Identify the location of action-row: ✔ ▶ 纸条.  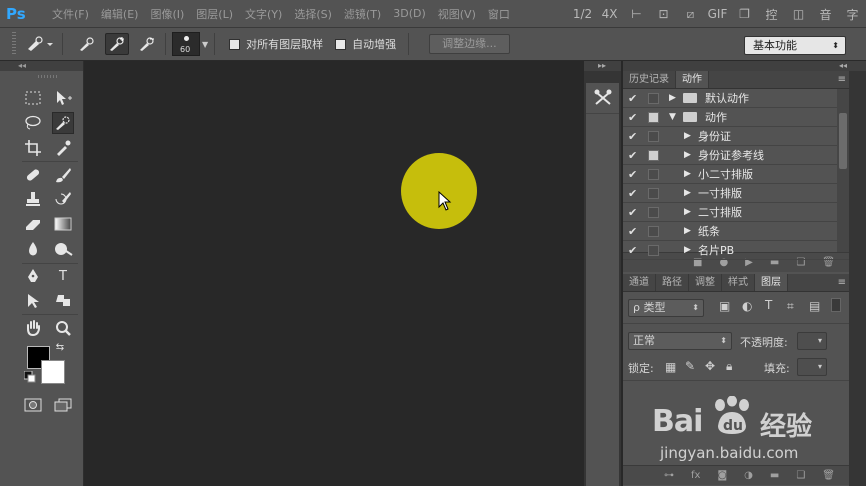
(736, 231).